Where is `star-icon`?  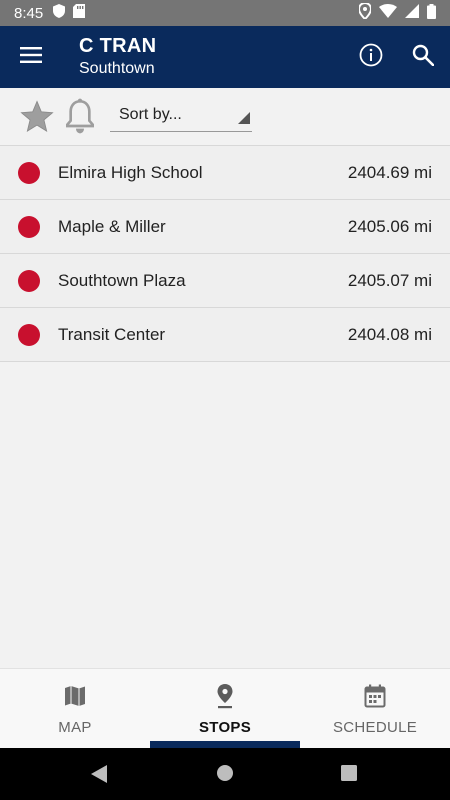 star-icon is located at coordinates (37, 119).